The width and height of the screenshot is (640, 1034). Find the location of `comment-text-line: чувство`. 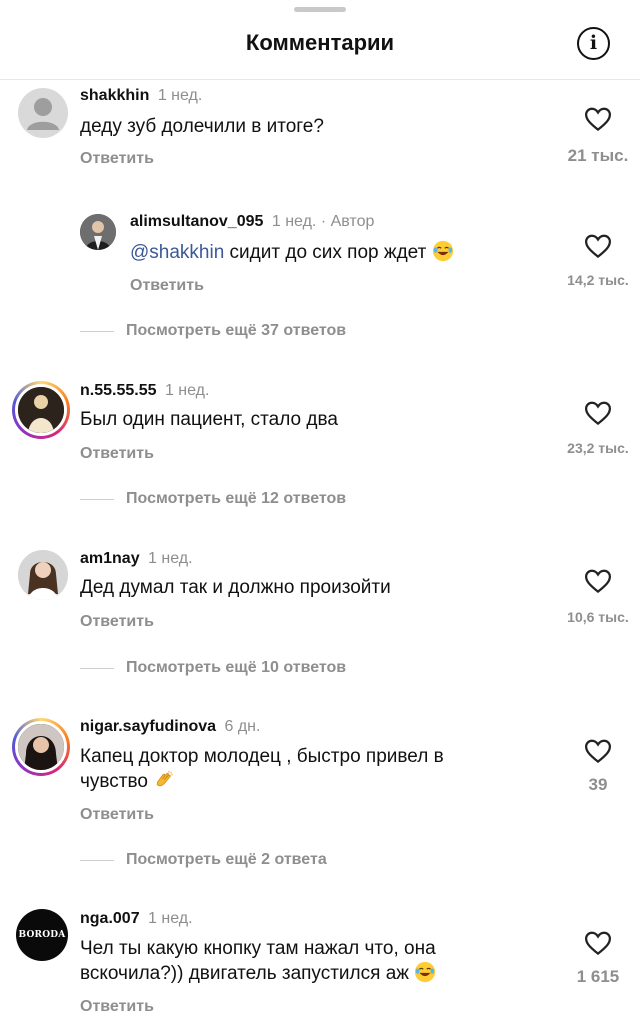

comment-text-line: чувство is located at coordinates (114, 781).